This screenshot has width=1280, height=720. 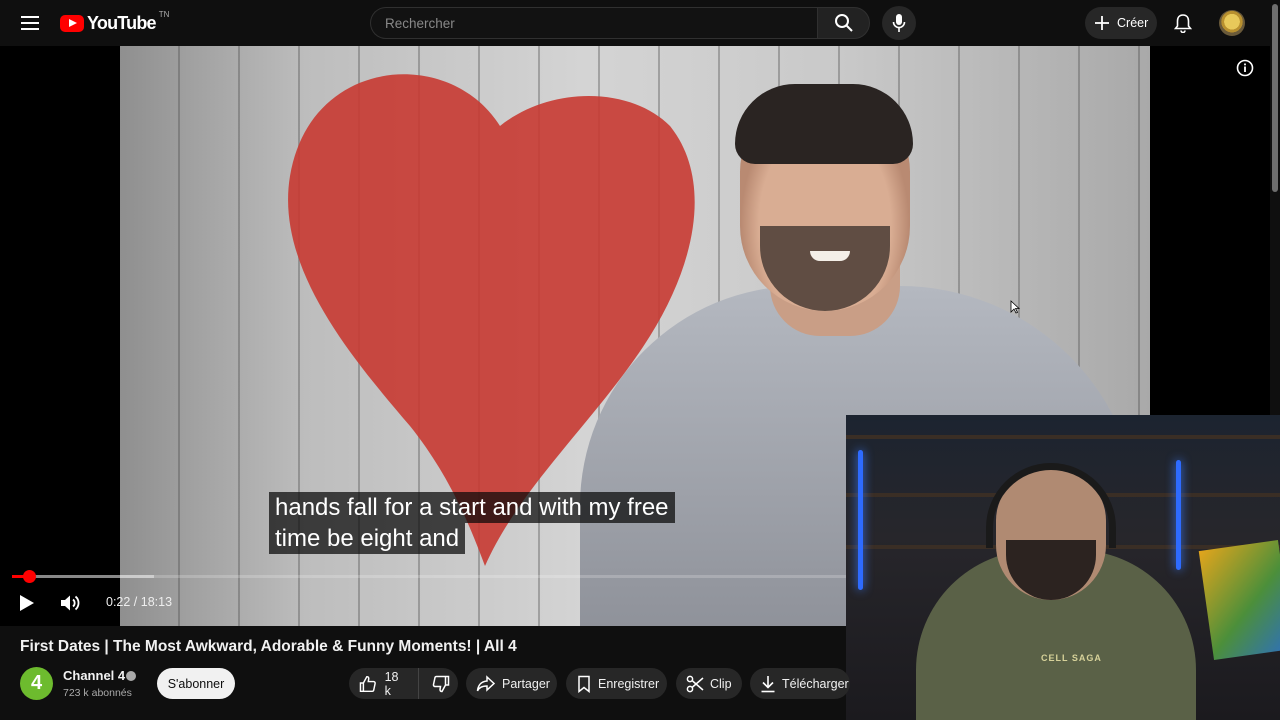 What do you see at coordinates (486, 683) in the screenshot?
I see `share-icon` at bounding box center [486, 683].